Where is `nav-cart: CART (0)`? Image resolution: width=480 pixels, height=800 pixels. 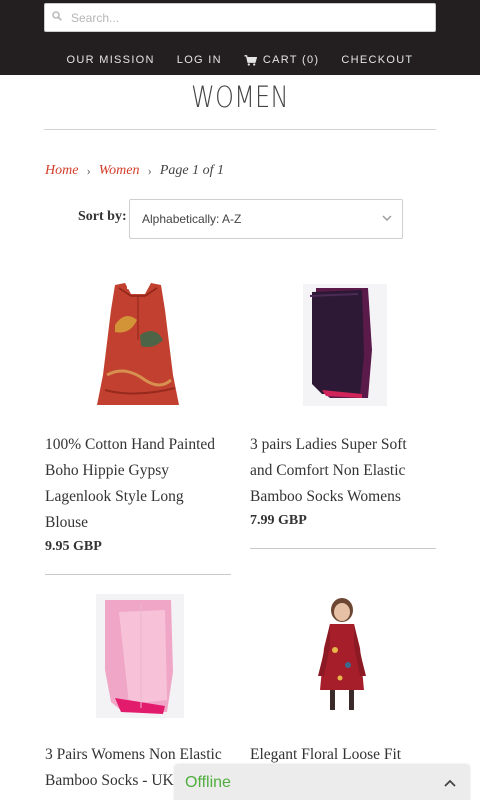
nav-cart: CART (0) is located at coordinates (281, 60).